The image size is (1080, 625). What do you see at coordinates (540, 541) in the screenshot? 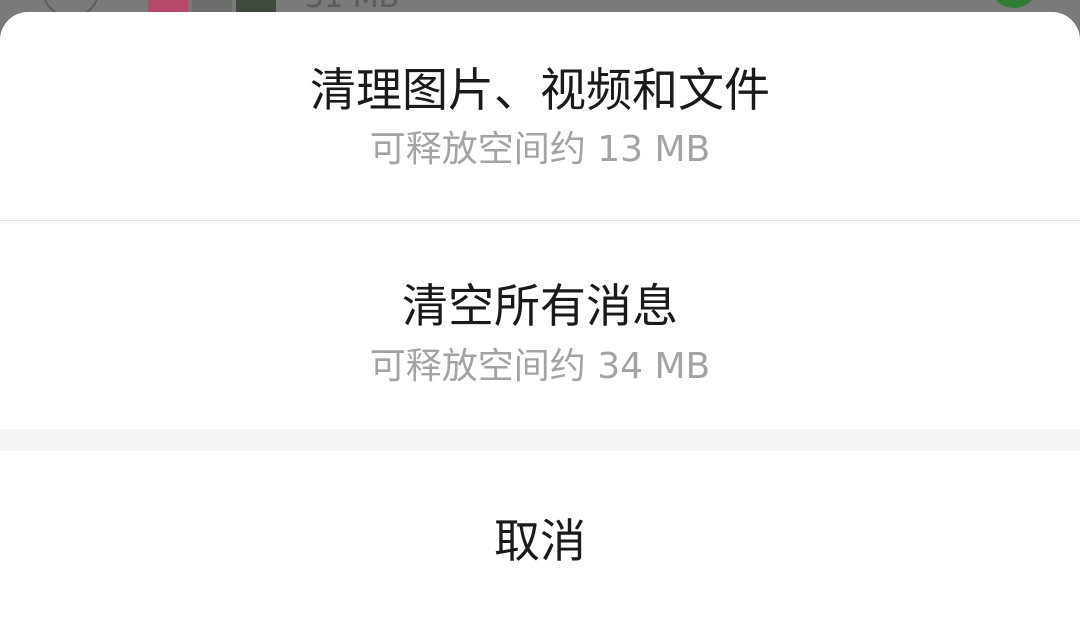
I see `cancel-label: 取消` at bounding box center [540, 541].